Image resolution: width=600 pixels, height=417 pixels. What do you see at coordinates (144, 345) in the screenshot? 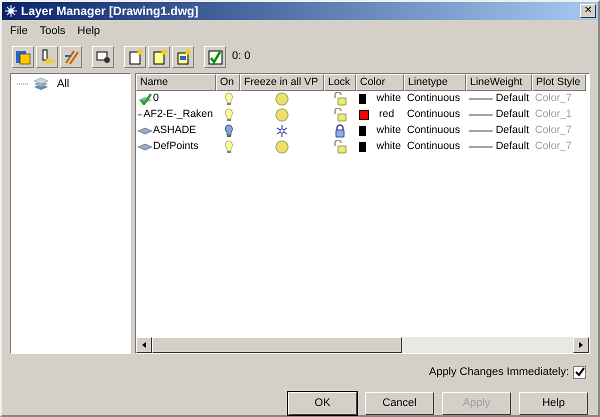
I see `left-arrow-icon` at bounding box center [144, 345].